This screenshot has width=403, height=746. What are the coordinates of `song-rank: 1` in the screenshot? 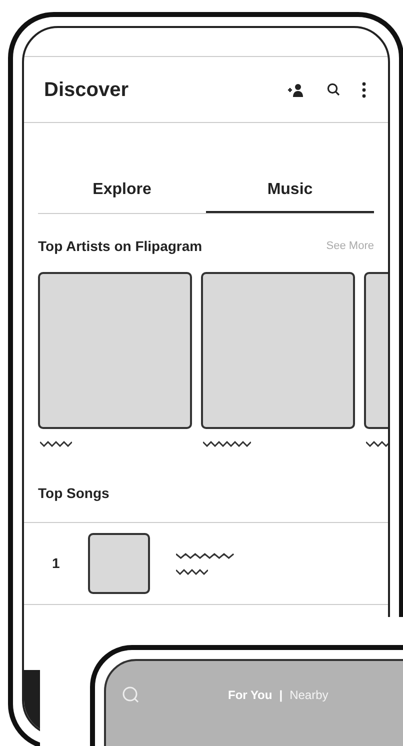 It's located at (56, 563).